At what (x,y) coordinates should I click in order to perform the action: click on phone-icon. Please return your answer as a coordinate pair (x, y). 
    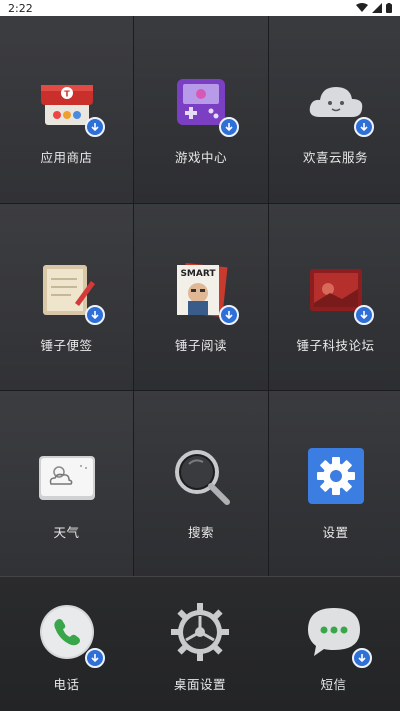
    Looking at the image, I should click on (71, 635).